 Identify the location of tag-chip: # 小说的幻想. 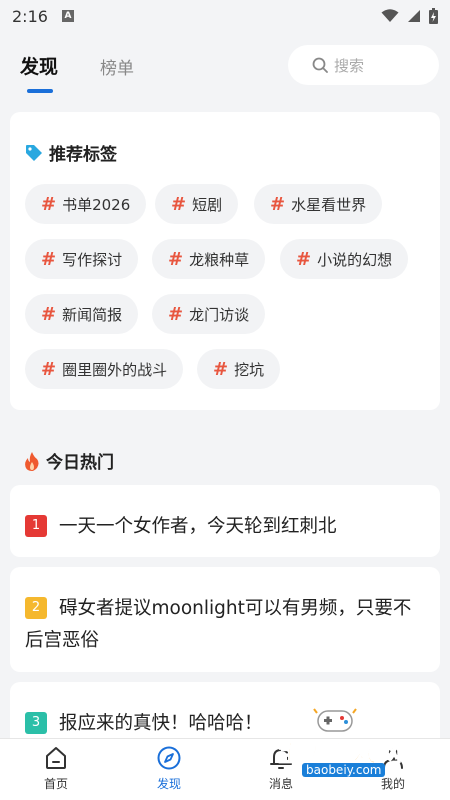
(344, 259).